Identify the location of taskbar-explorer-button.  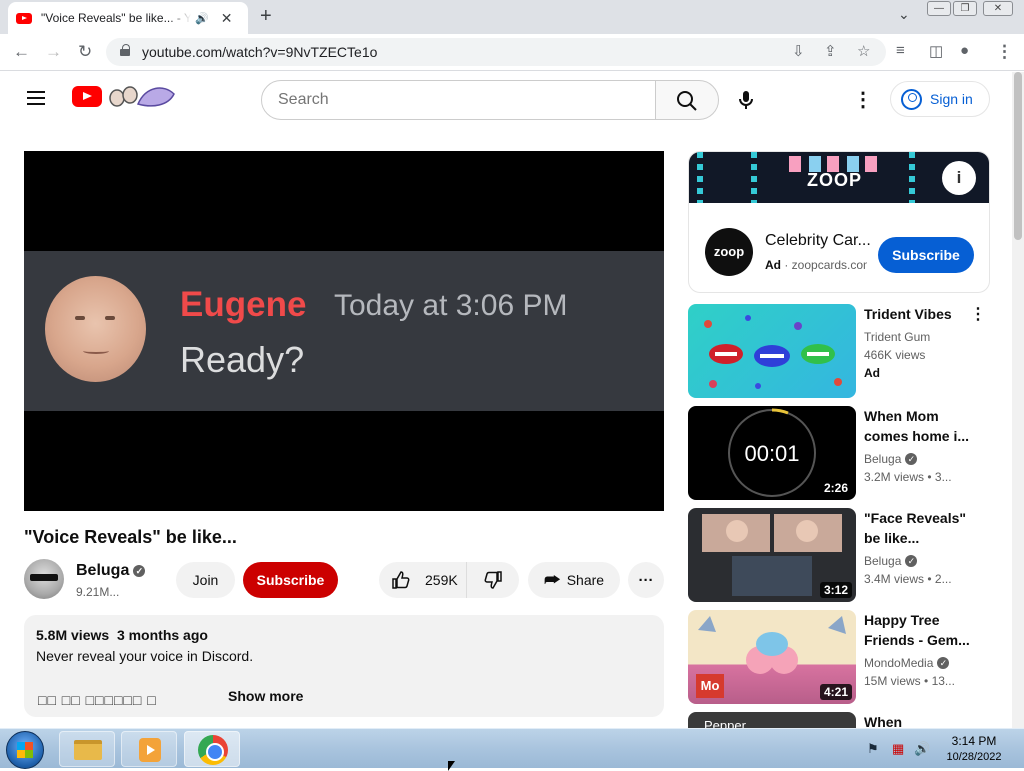
(87, 749).